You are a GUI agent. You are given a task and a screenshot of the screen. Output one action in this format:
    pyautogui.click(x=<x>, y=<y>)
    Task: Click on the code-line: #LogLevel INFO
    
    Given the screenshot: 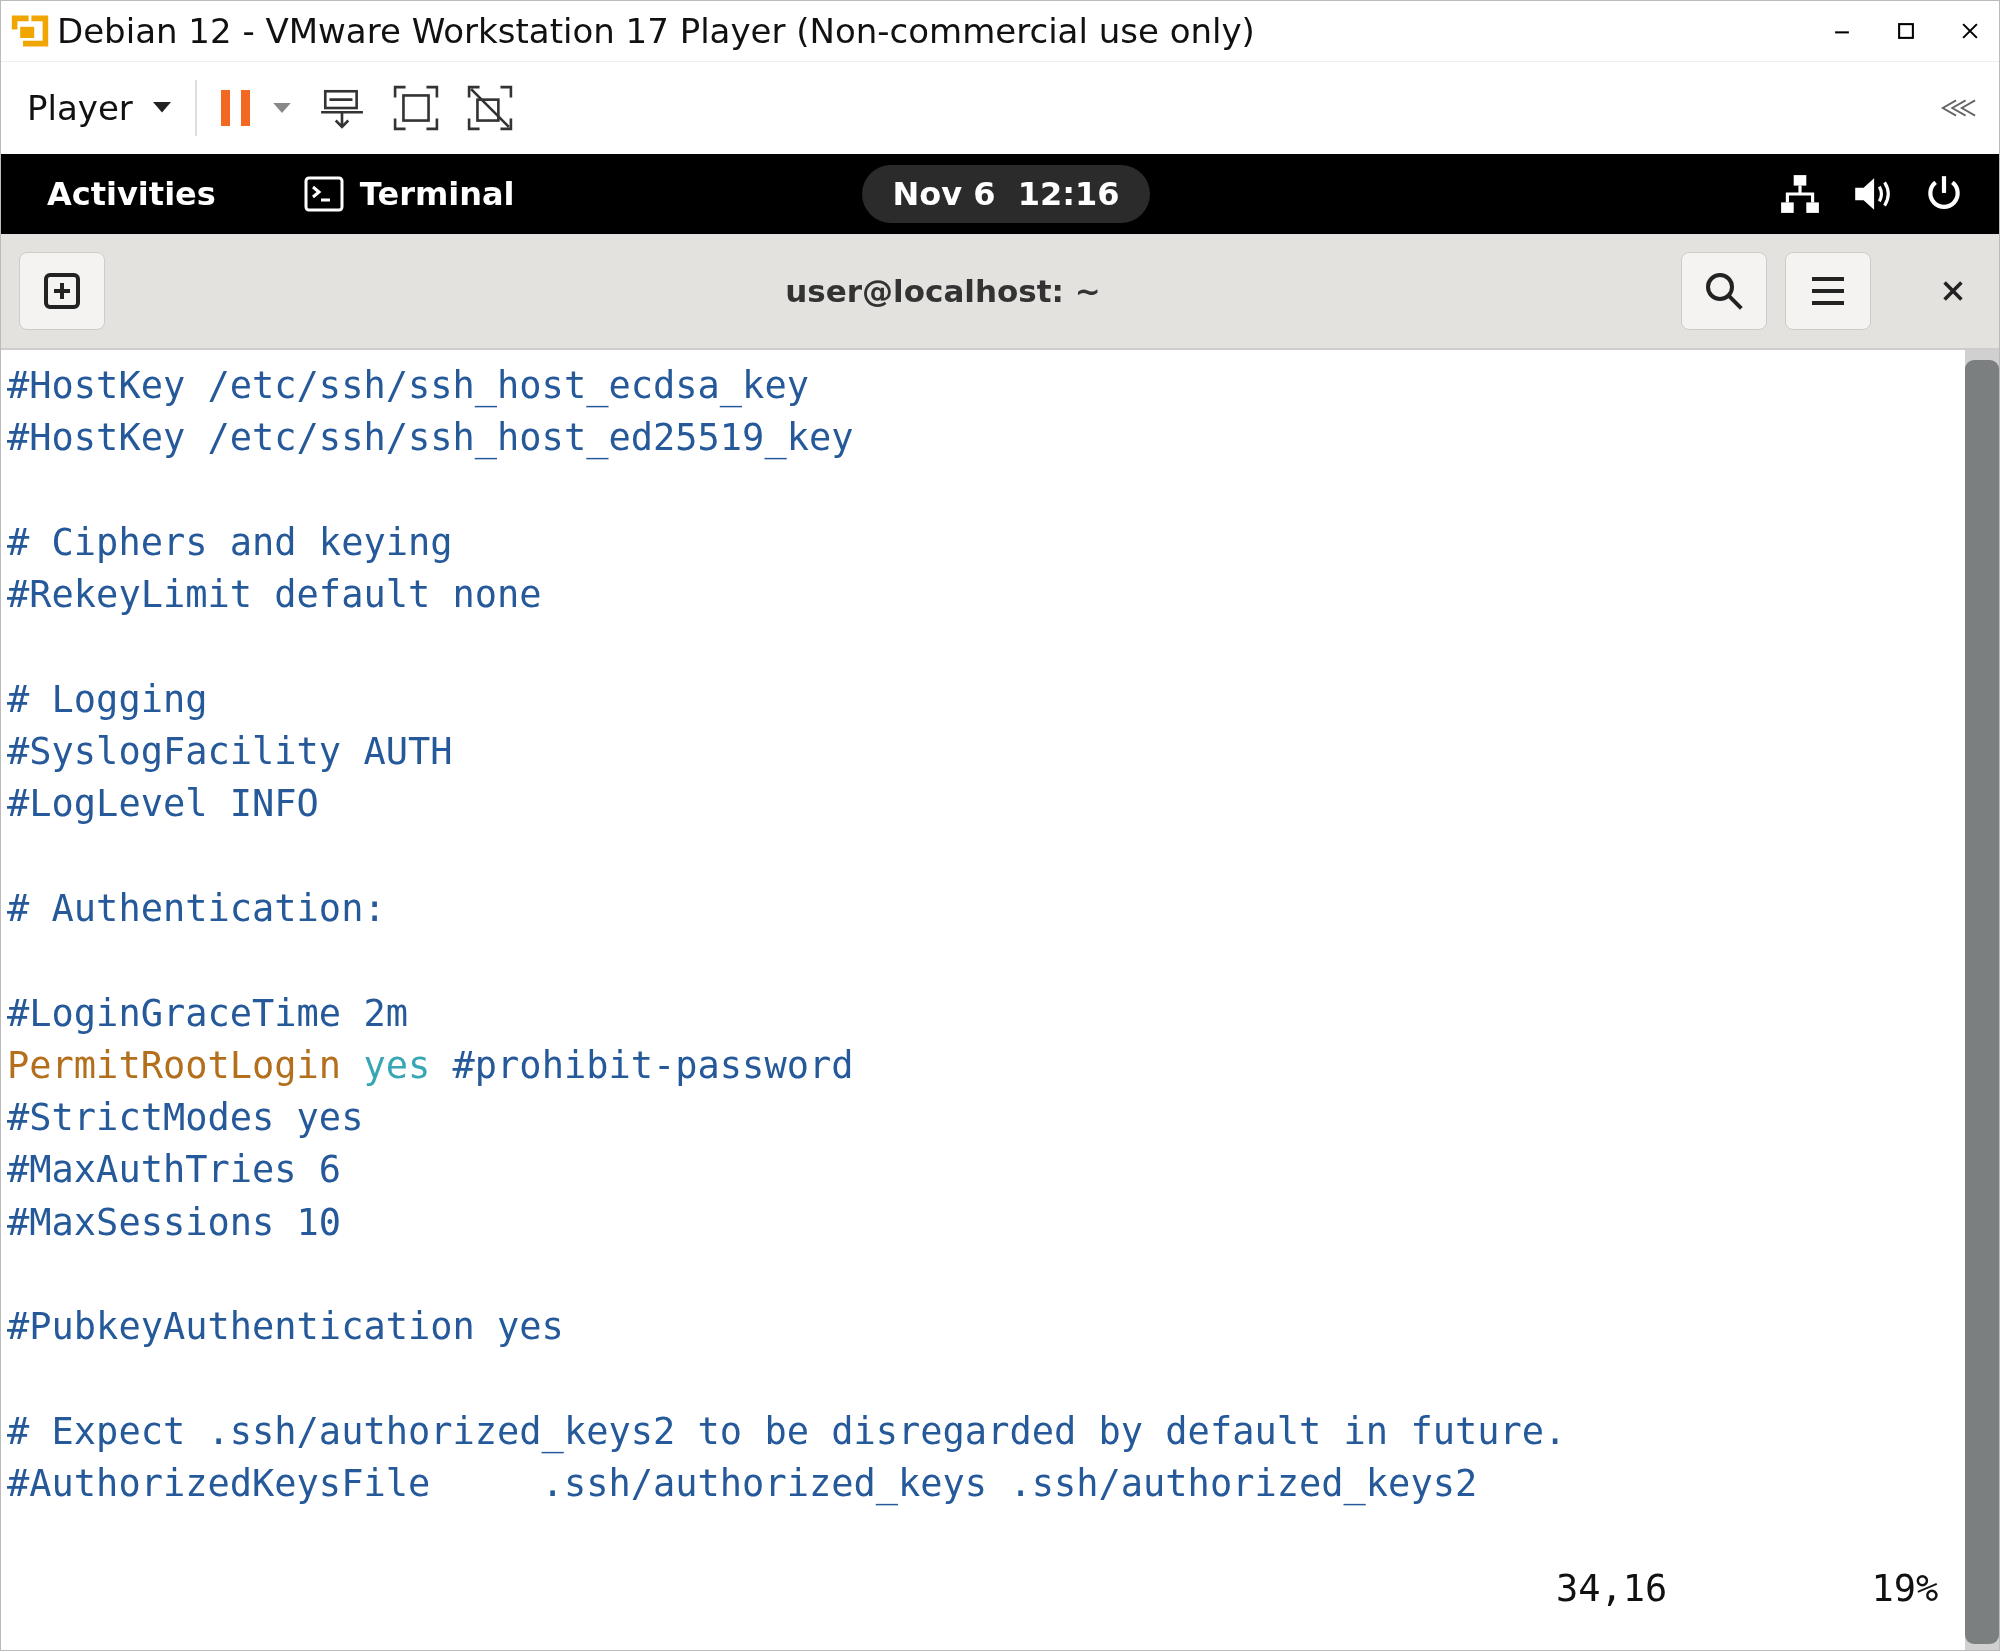 What is the action you would take?
    pyautogui.click(x=163, y=804)
    